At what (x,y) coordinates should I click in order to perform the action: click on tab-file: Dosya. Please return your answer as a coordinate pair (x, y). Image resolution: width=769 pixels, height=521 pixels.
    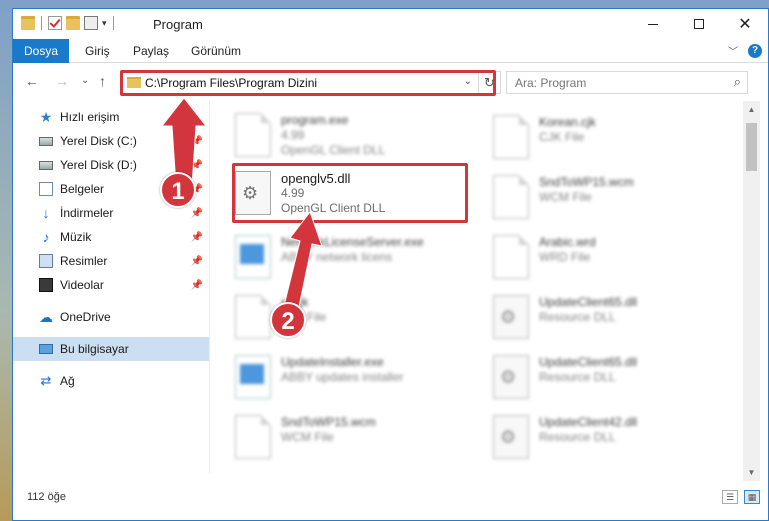
    Looking at the image, I should click on (41, 51).